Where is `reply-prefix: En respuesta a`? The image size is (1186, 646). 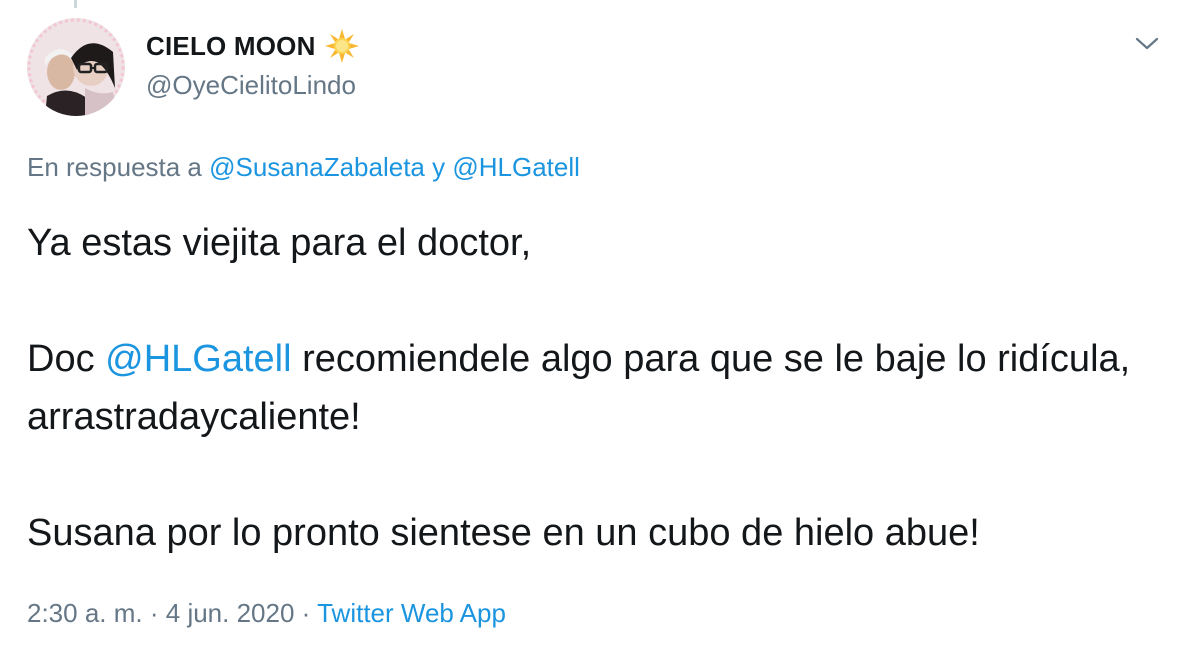 reply-prefix: En respuesta a is located at coordinates (114, 167).